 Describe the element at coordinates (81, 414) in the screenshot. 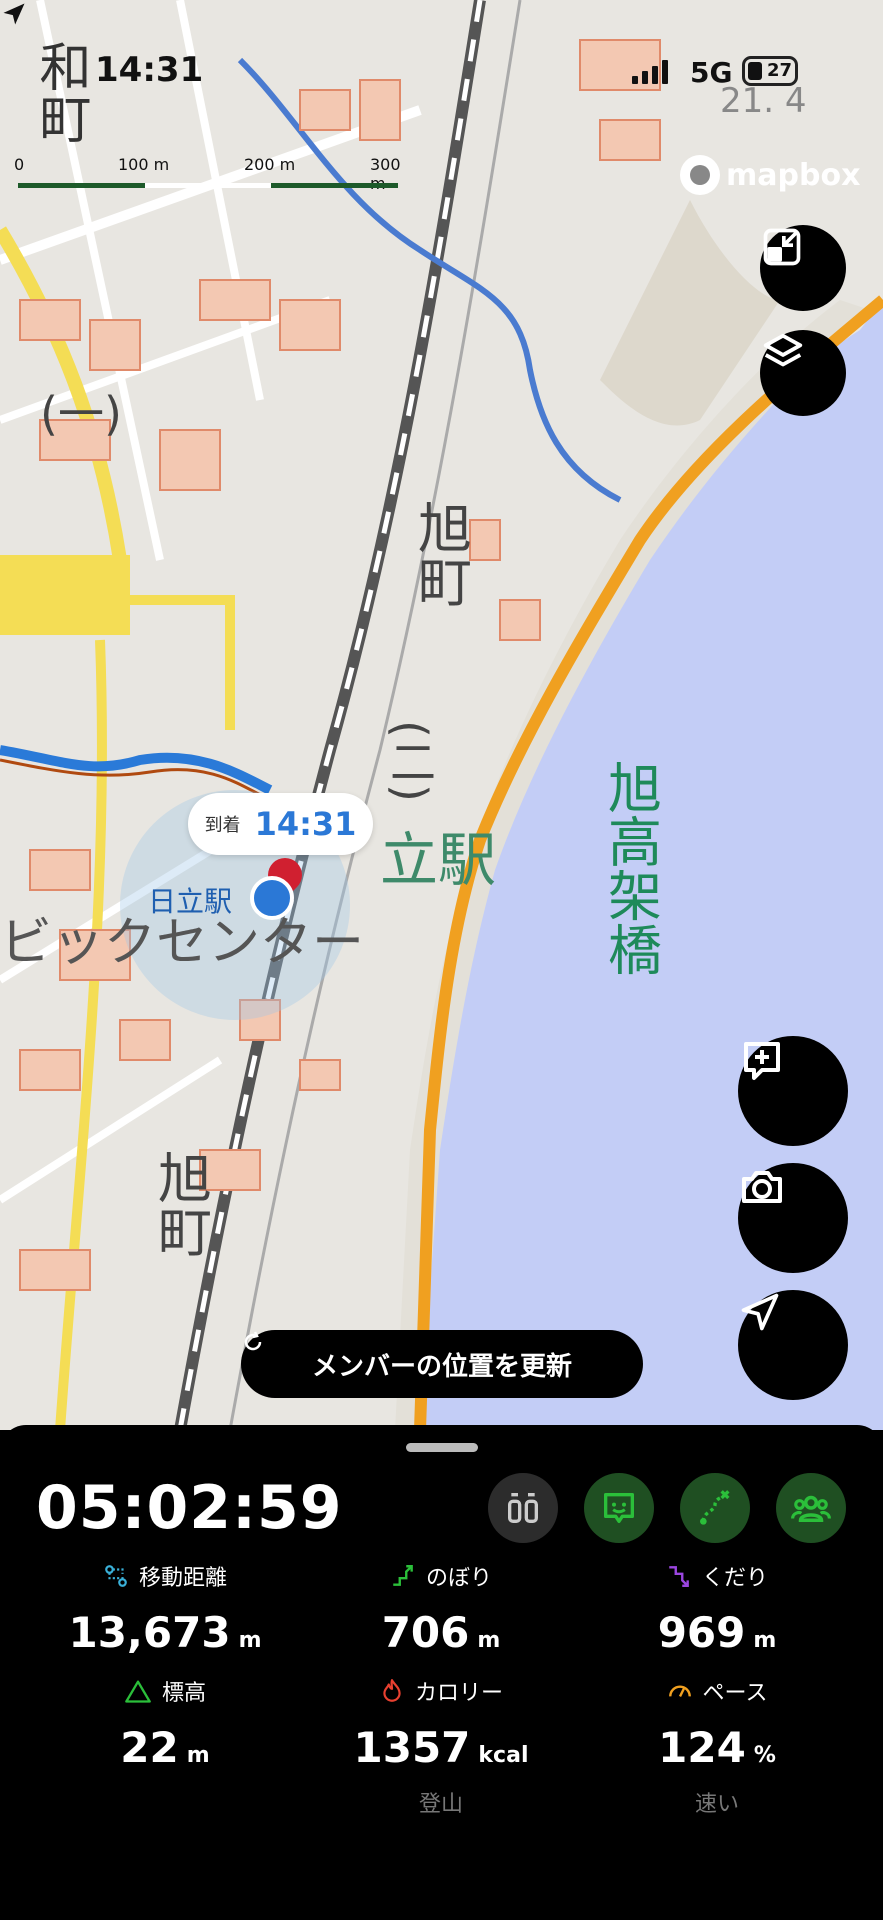

I see `map-label-chome-1: (一)` at that location.